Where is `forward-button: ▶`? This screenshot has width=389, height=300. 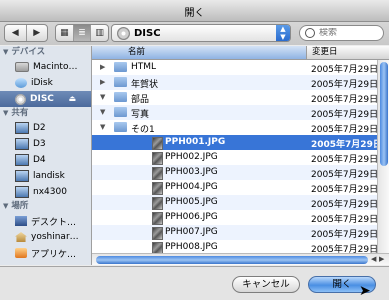 forward-button: ▶ is located at coordinates (37, 33).